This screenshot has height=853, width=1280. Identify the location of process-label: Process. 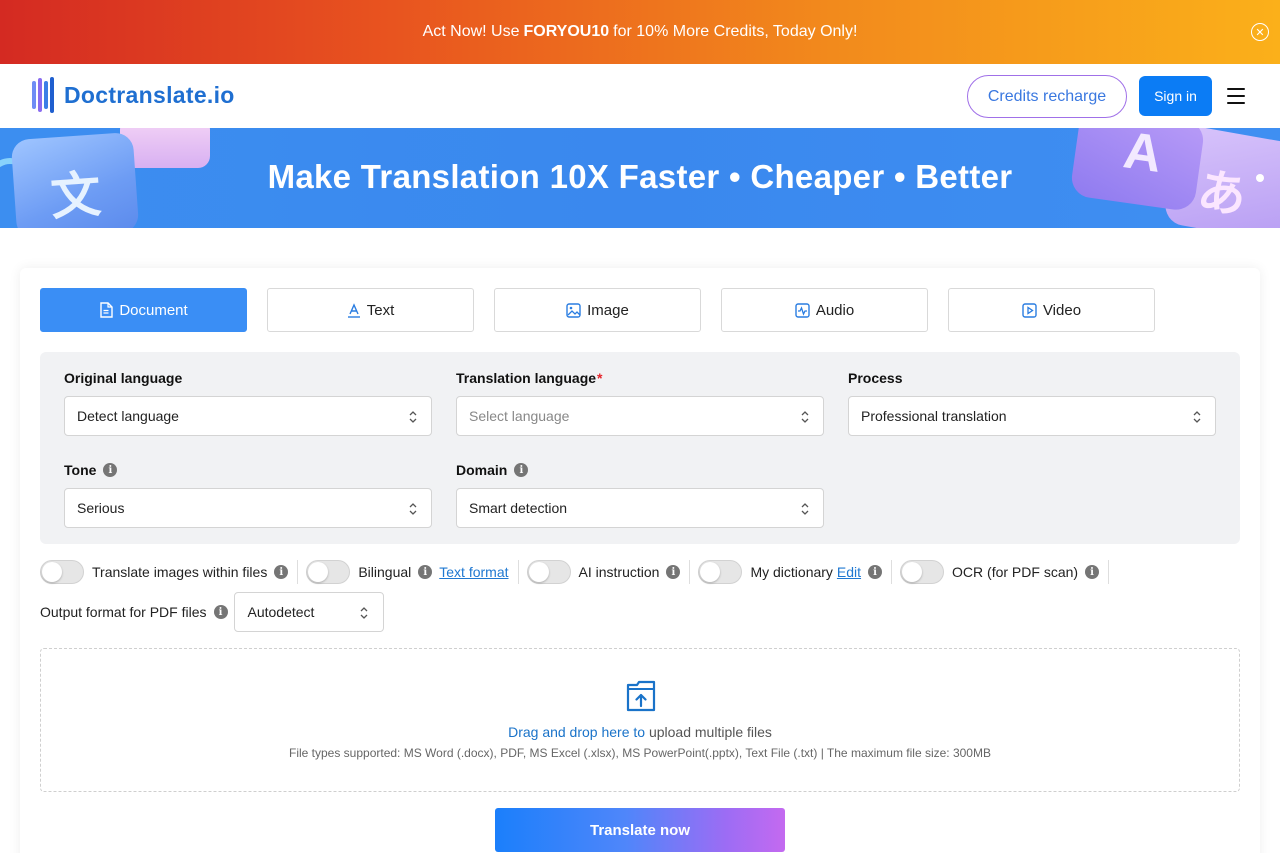
(875, 378).